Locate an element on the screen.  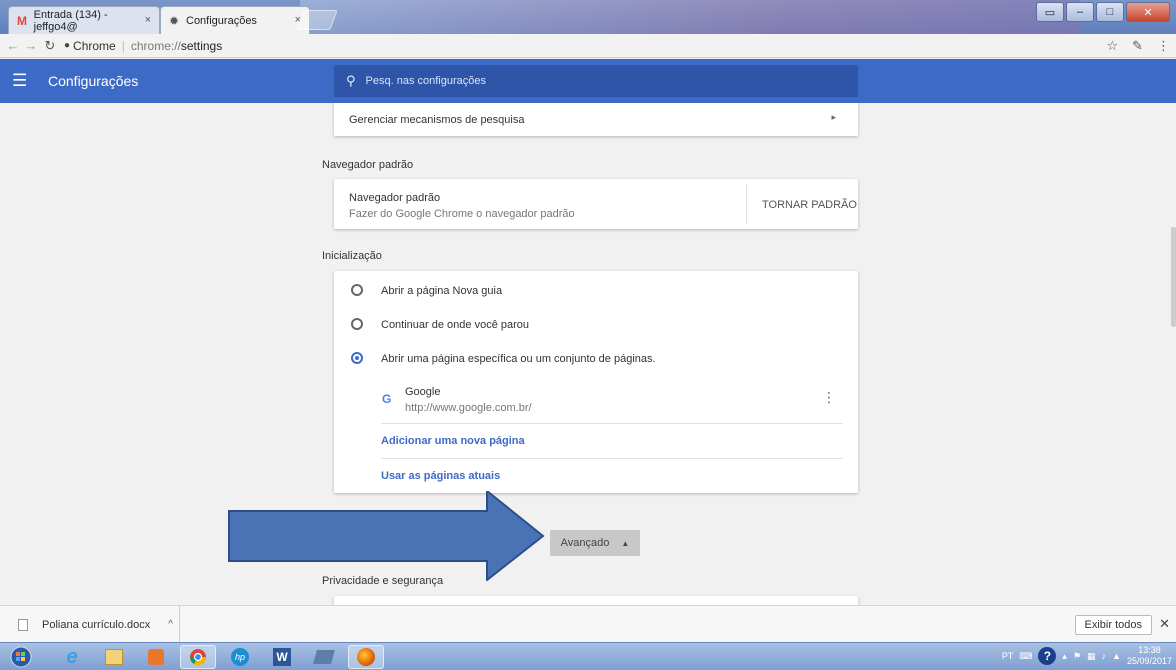
tab-label: Entrada (134) - jeffgo4@ is located at coordinates (70, 20).